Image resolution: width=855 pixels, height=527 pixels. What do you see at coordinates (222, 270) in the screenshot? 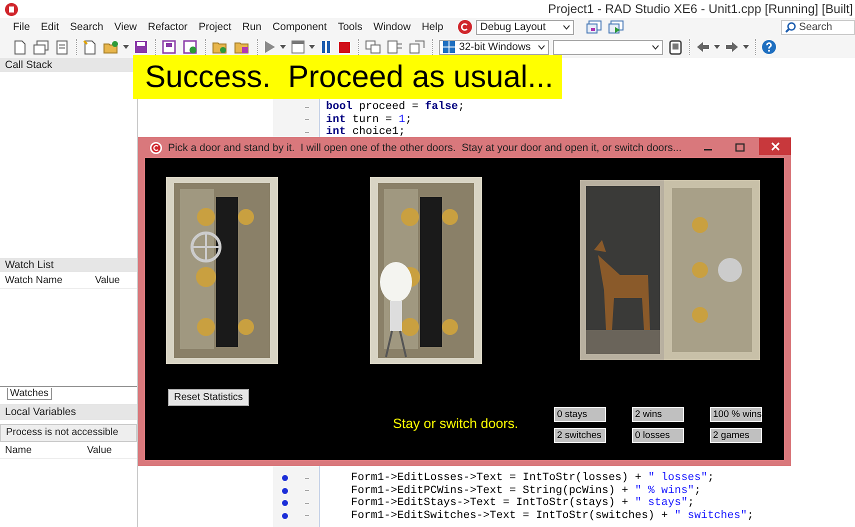
I see `vault-door-drawing` at bounding box center [222, 270].